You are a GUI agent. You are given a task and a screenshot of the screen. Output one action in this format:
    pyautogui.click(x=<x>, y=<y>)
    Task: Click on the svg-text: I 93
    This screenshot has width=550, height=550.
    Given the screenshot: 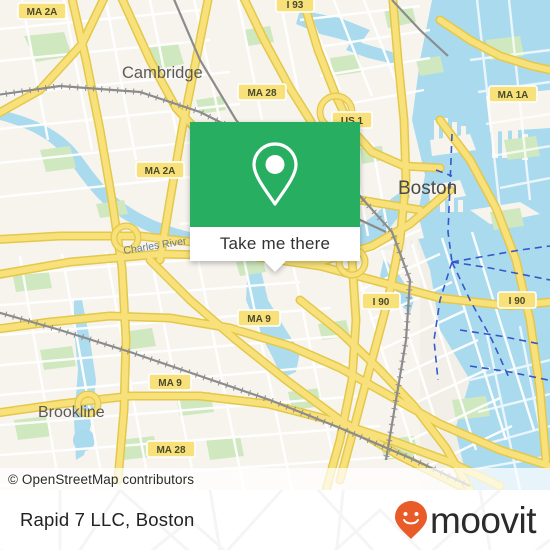 What is the action you would take?
    pyautogui.click(x=295, y=5)
    